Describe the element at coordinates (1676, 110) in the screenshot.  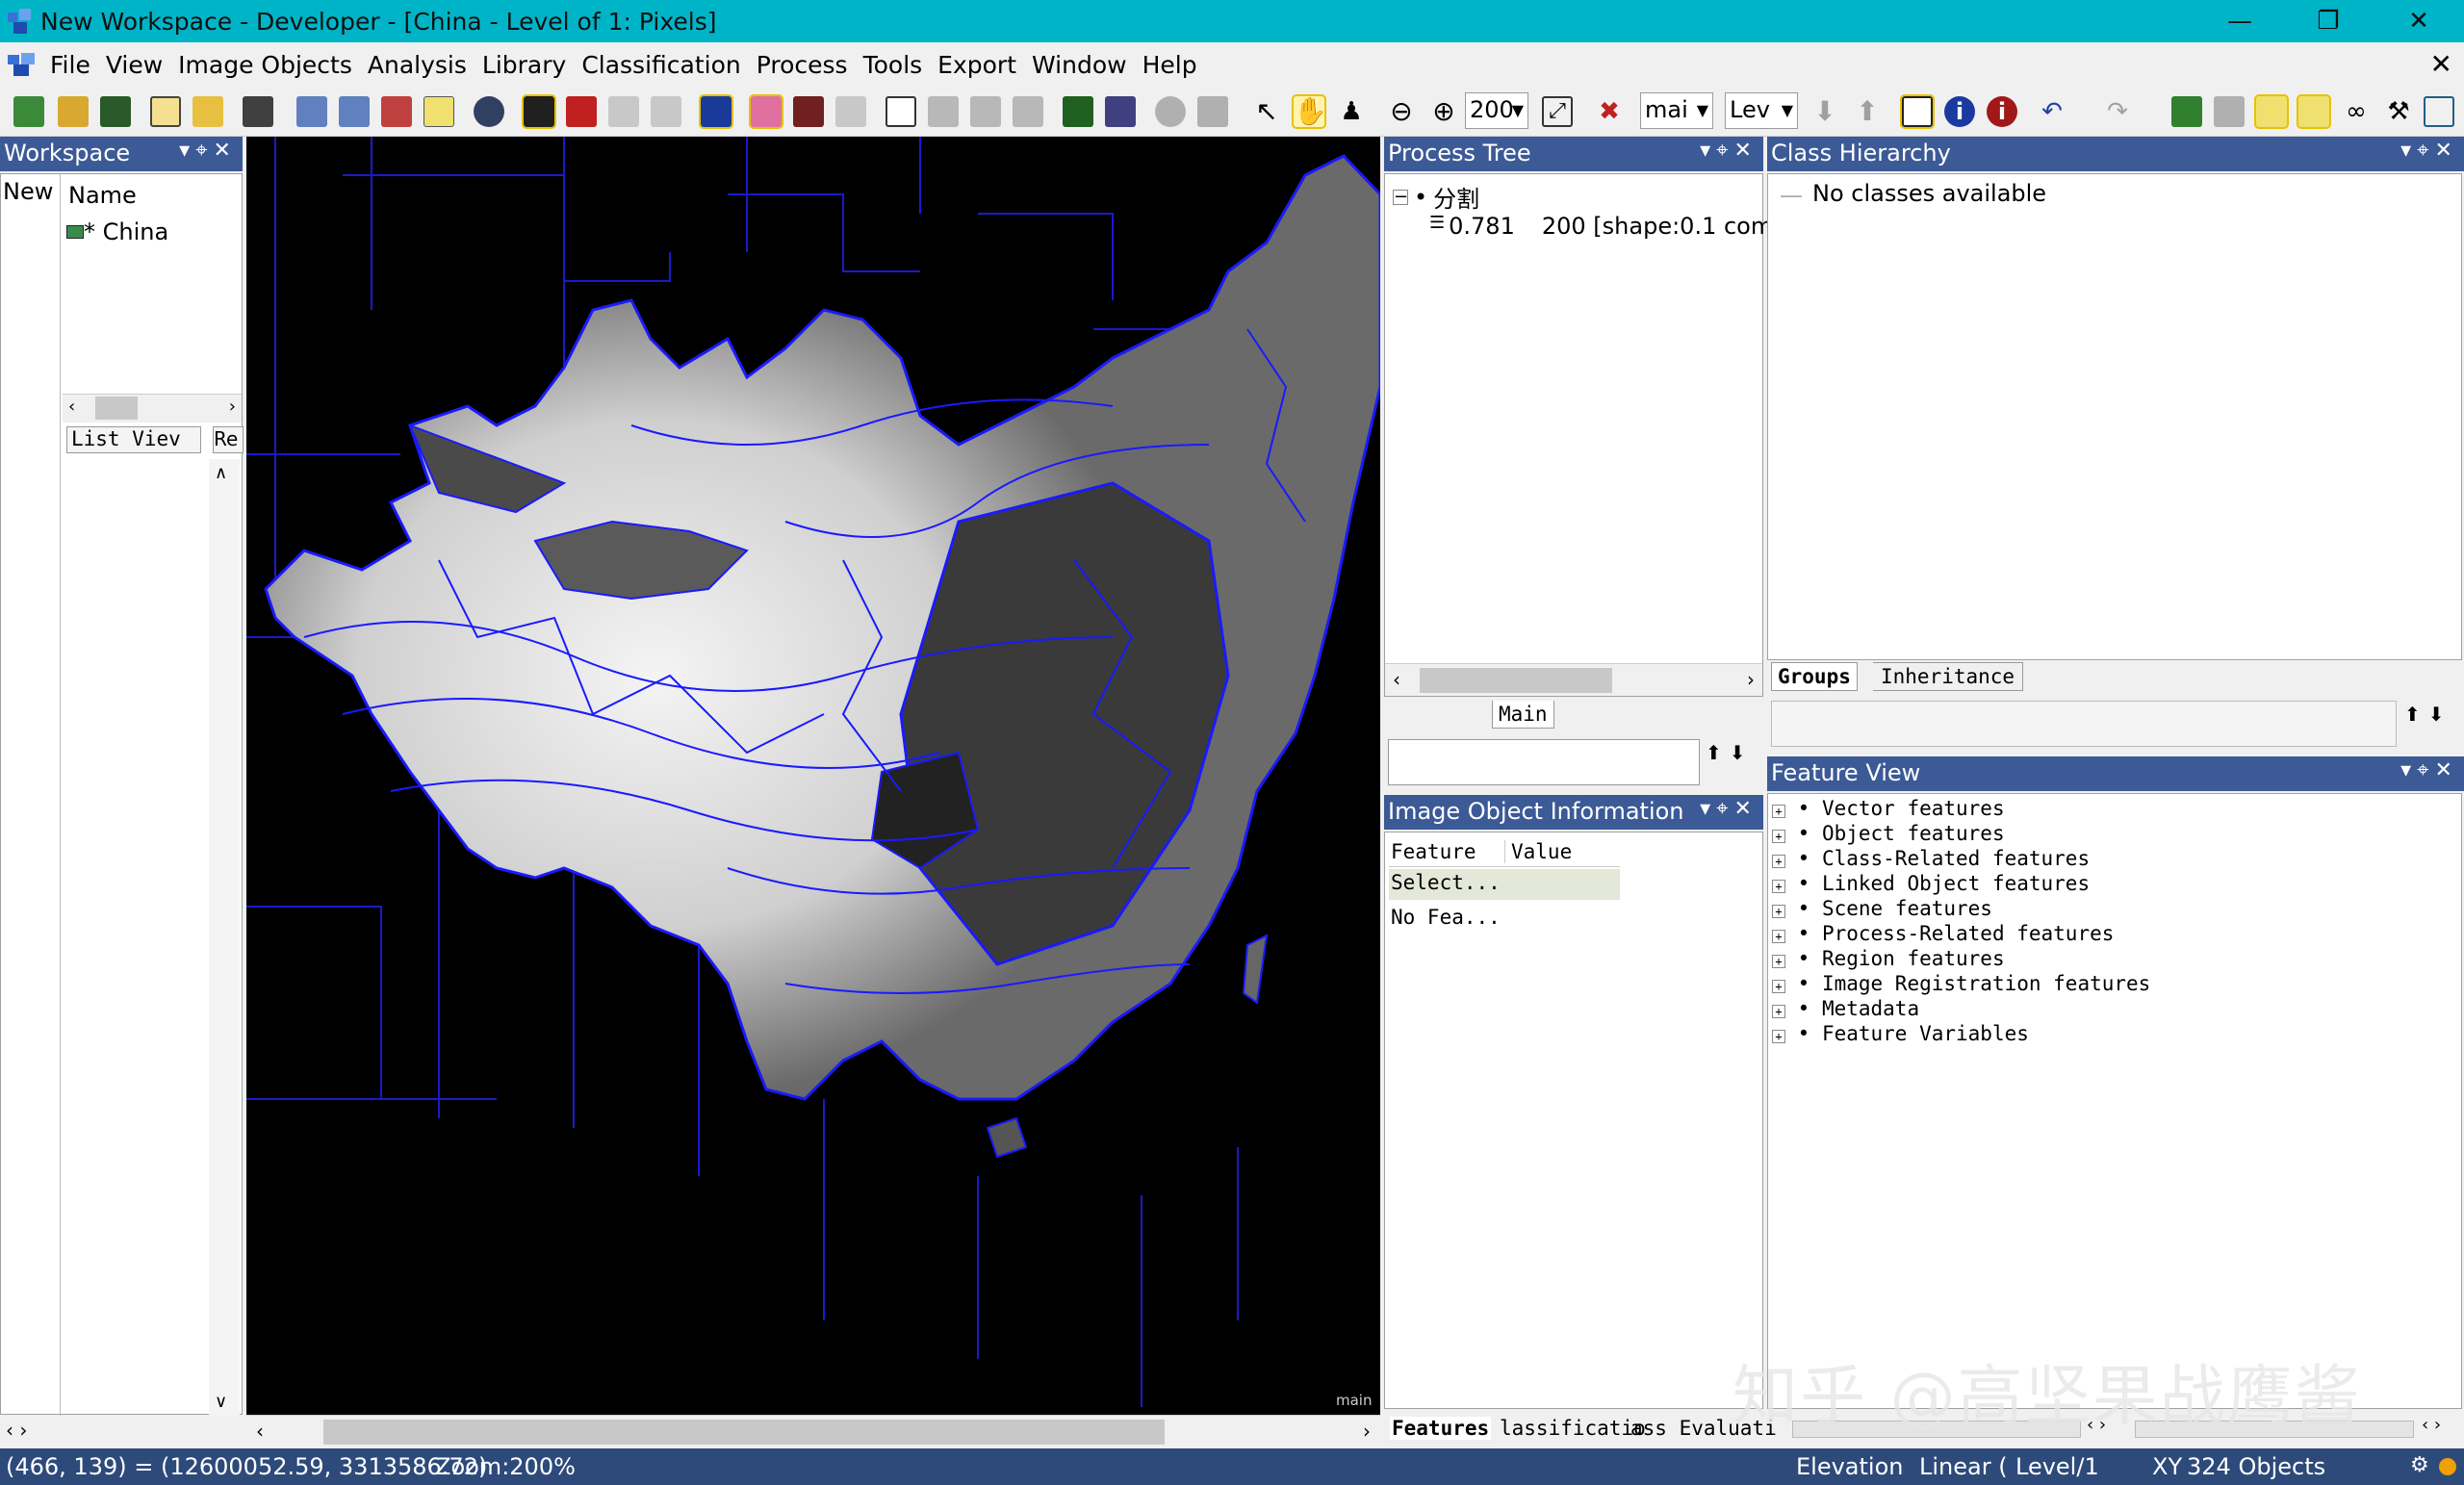
I see `map-combo: mai ▼` at that location.